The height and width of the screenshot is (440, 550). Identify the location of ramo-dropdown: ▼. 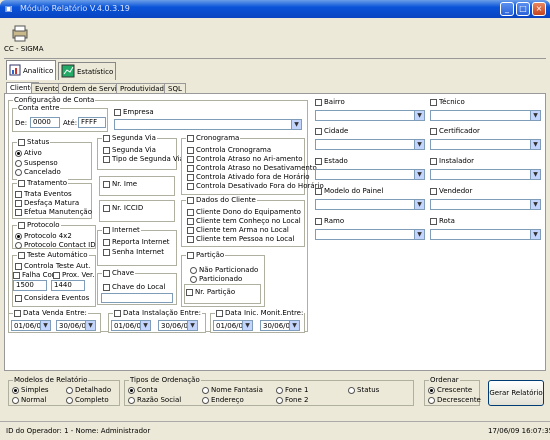
(370, 234).